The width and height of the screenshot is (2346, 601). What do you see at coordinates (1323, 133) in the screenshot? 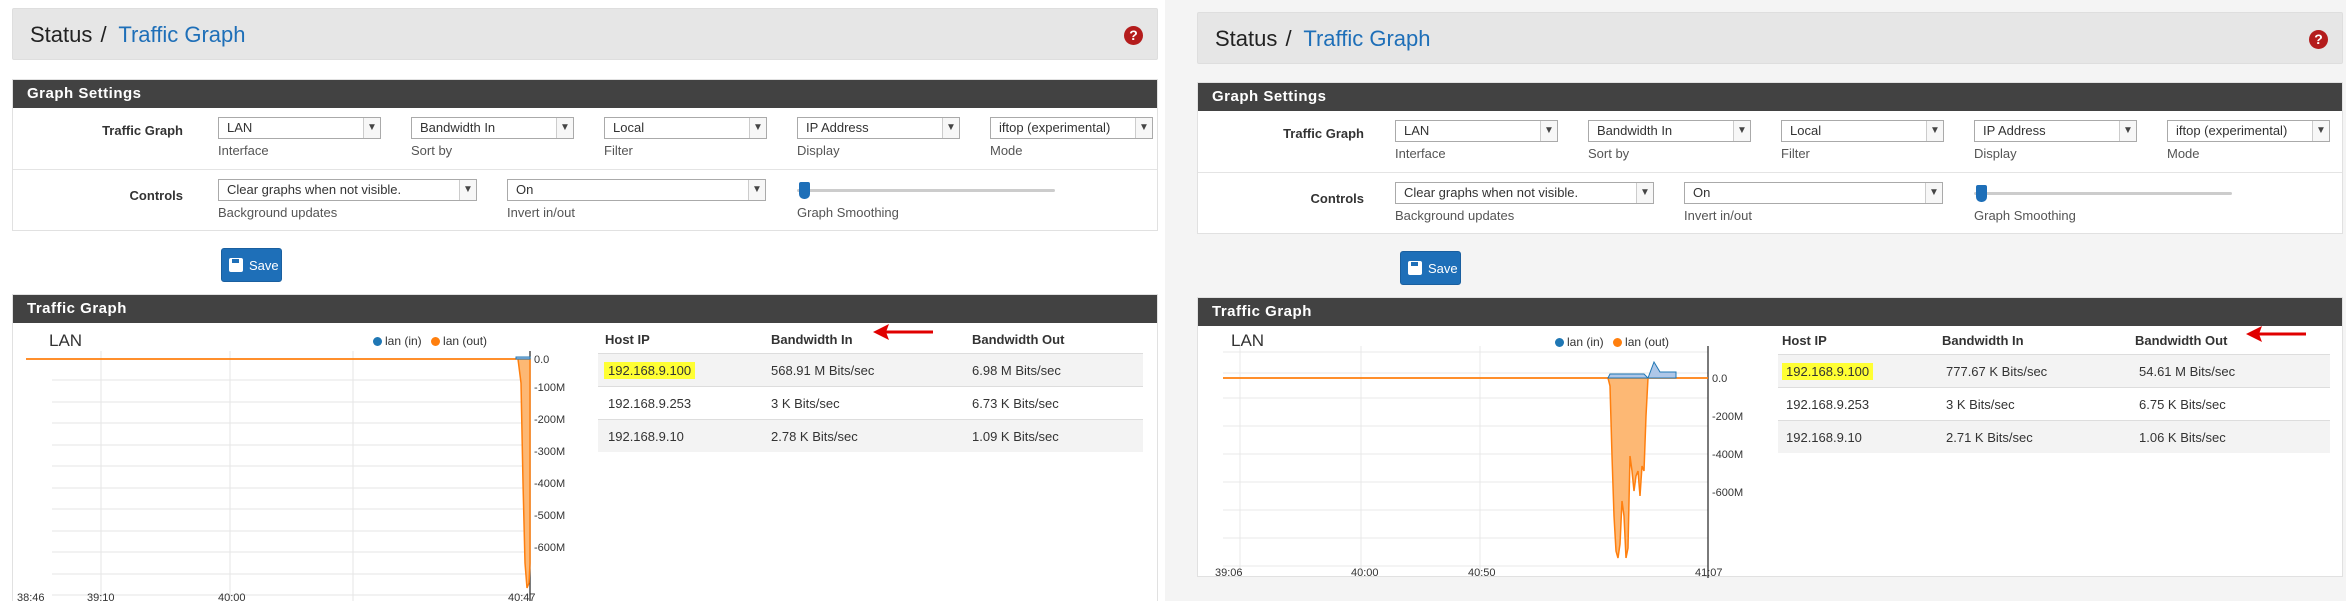
I see `traffic-graph-label: Traffic Graph` at bounding box center [1323, 133].